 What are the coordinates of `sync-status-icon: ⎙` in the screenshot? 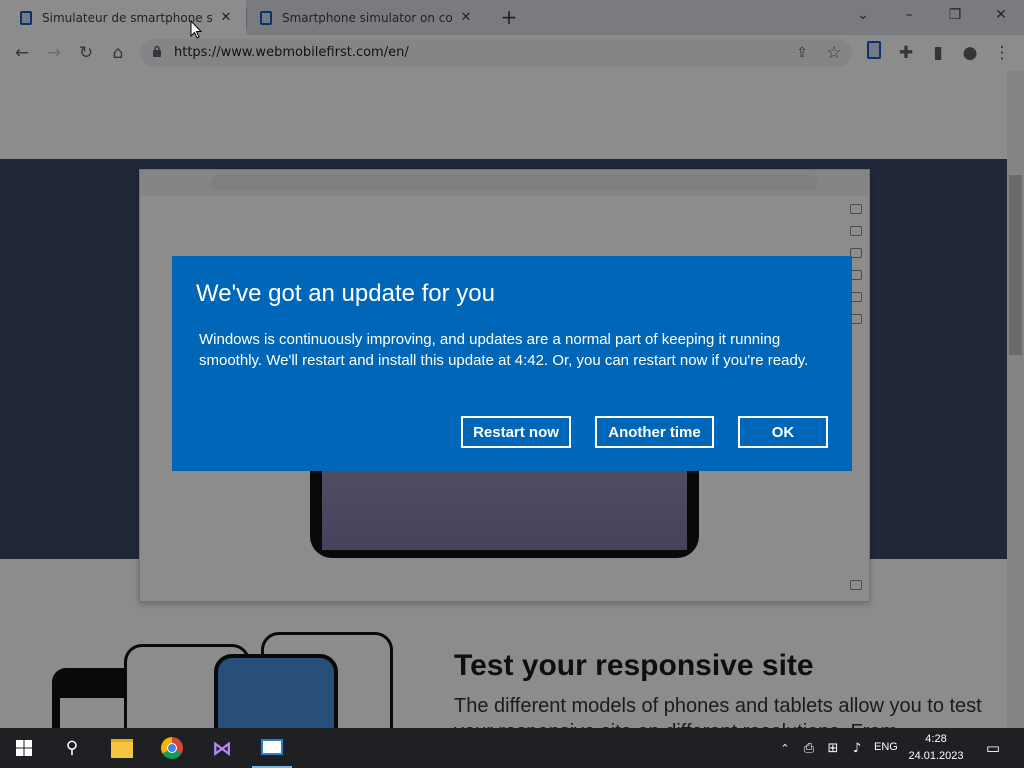 It's located at (809, 748).